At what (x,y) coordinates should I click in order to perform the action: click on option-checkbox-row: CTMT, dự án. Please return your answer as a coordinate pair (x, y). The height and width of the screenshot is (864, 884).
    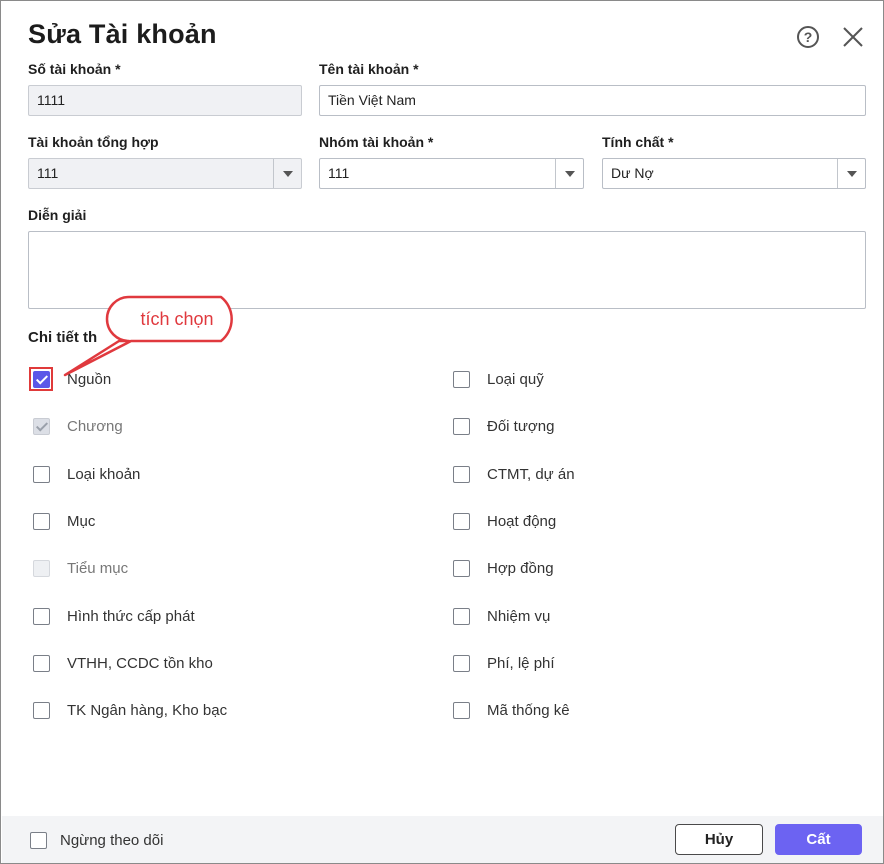
    Looking at the image, I should click on (514, 474).